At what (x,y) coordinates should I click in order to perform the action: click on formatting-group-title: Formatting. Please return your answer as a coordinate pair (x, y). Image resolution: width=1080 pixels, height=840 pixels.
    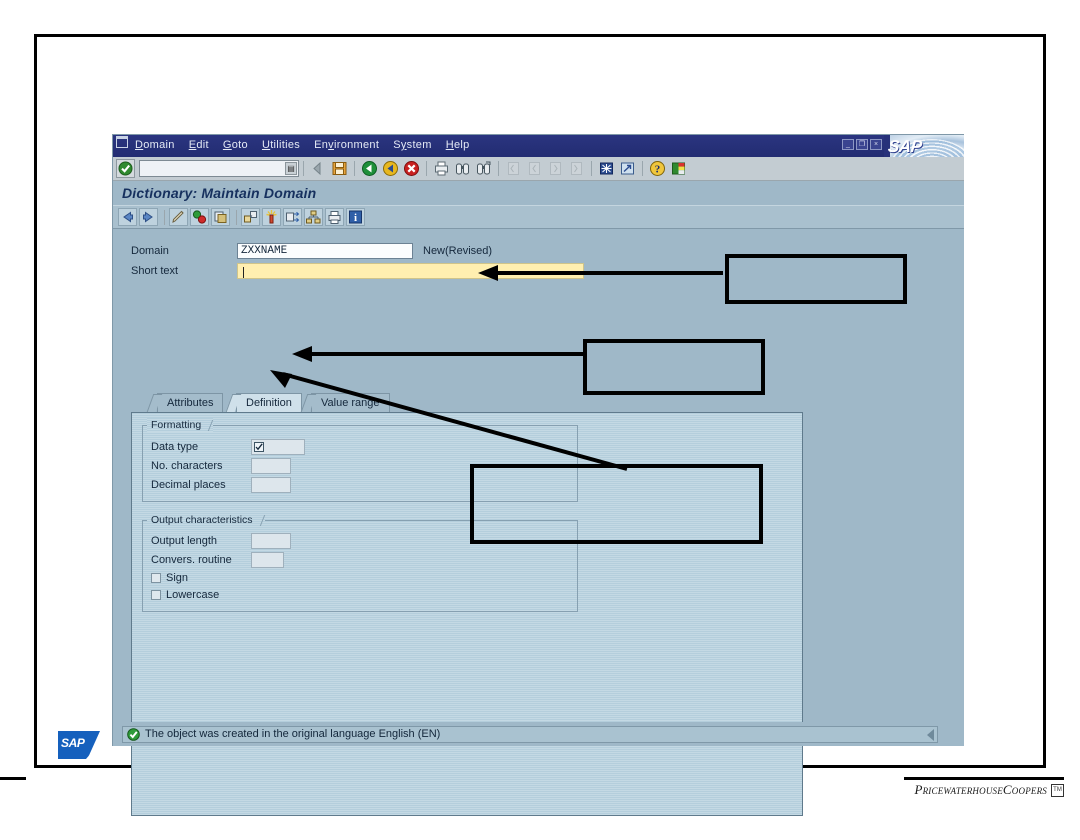
    Looking at the image, I should click on (180, 425).